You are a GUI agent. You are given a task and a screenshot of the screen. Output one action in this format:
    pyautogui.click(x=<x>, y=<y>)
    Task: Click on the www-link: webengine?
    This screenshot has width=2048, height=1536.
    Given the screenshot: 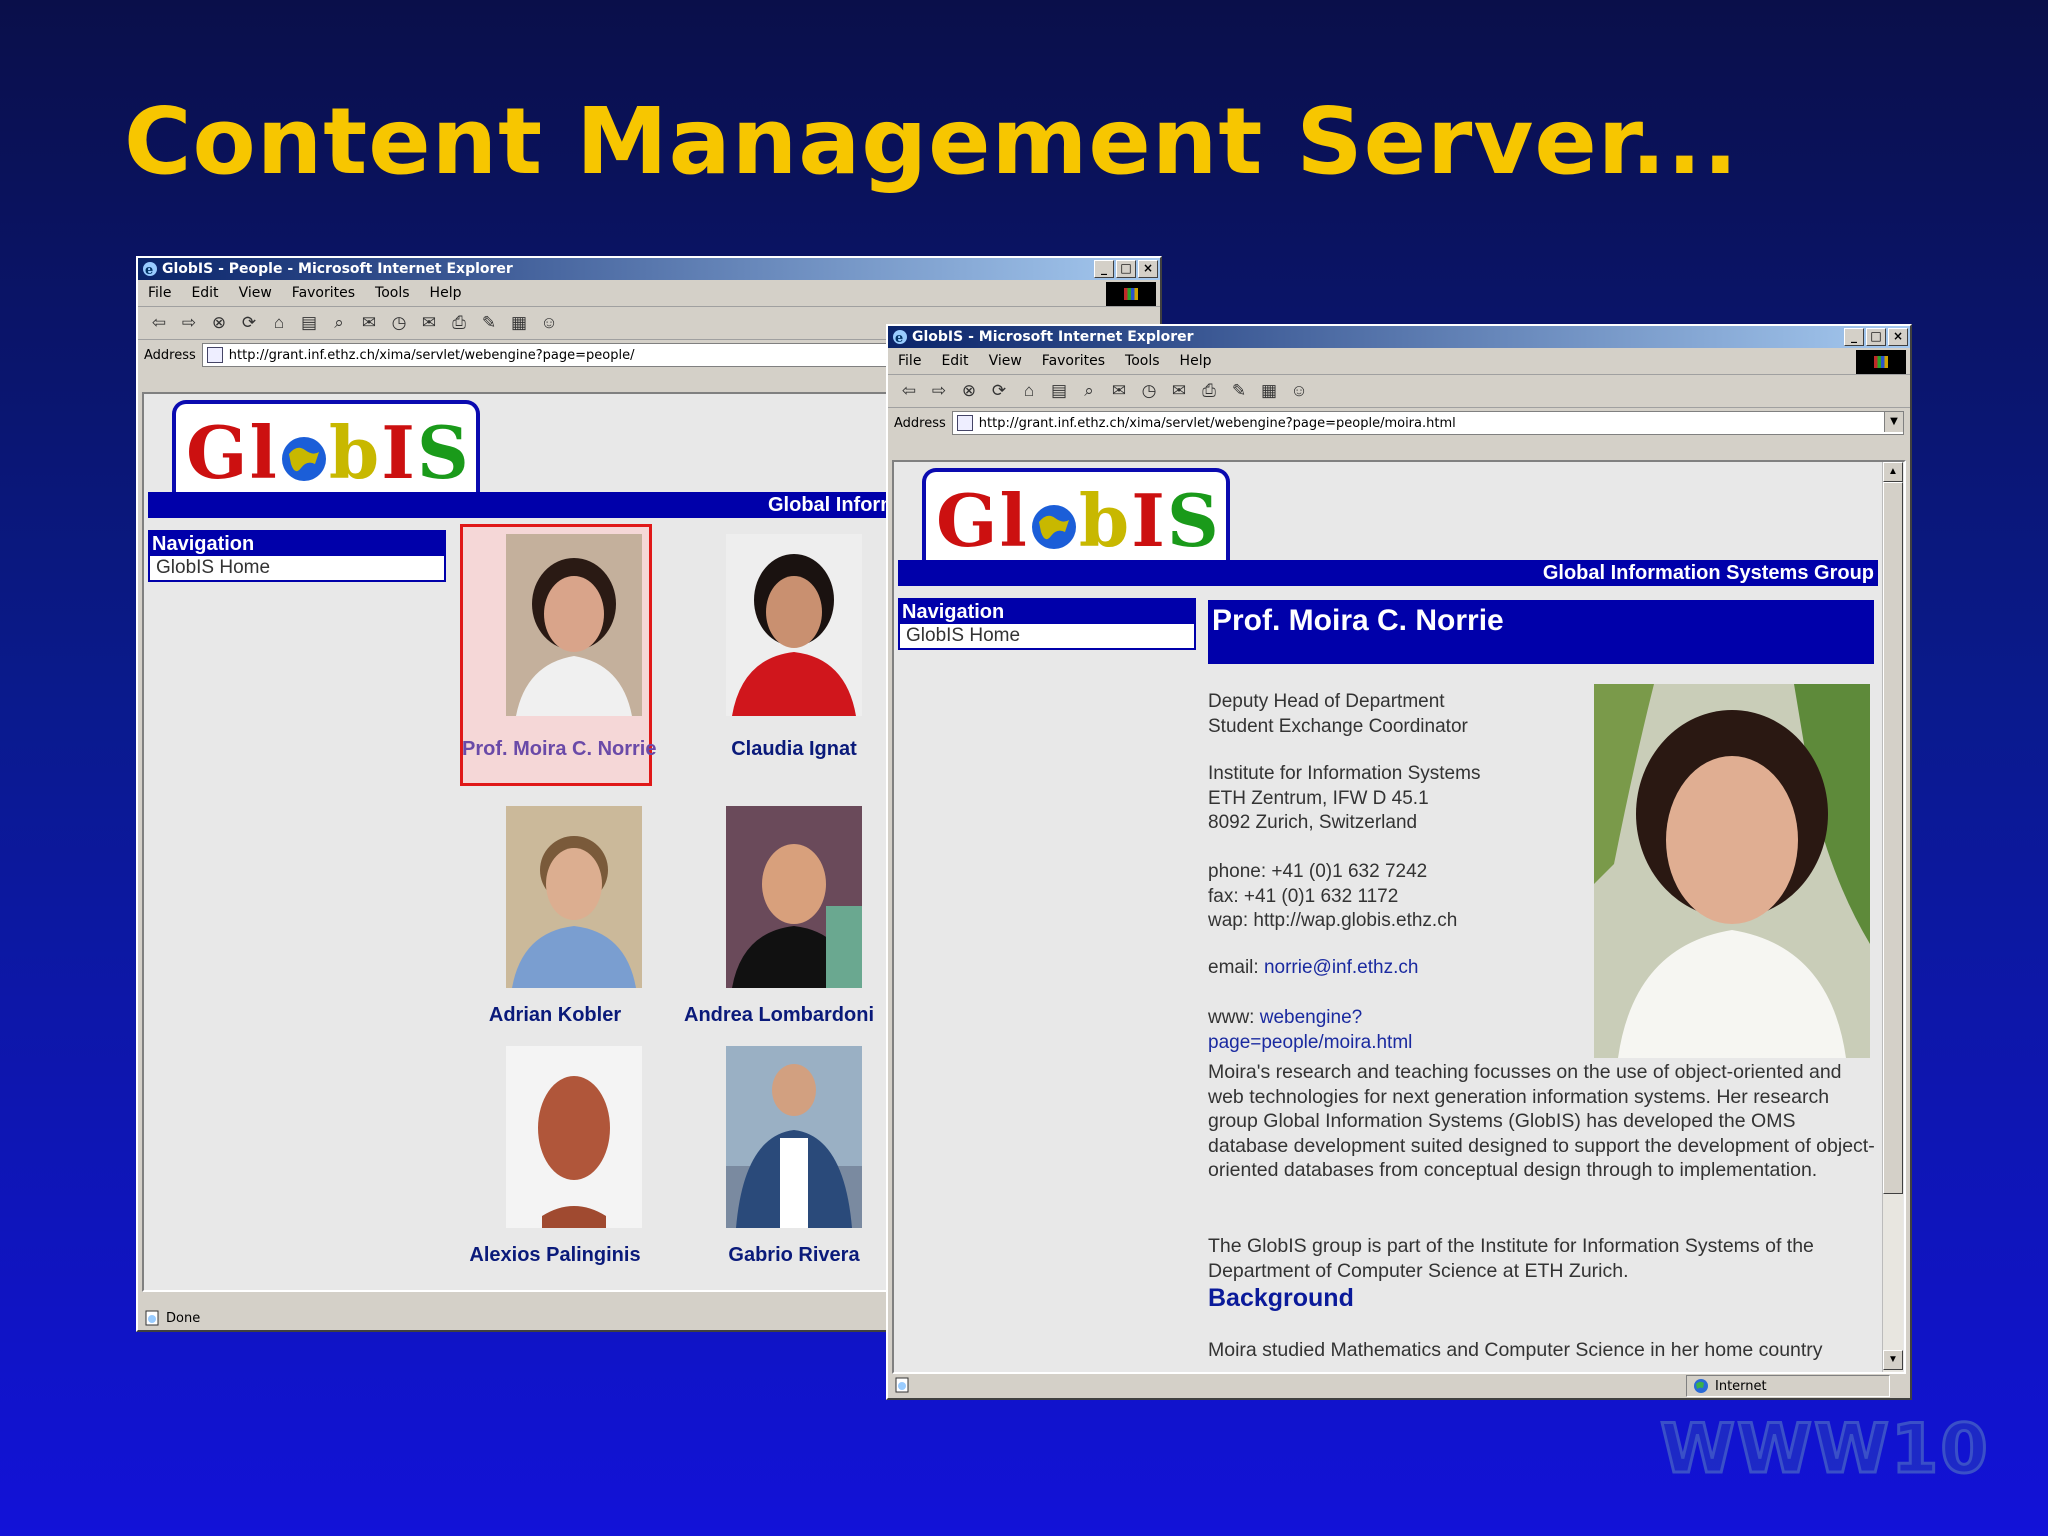 What is the action you would take?
    pyautogui.click(x=1311, y=1017)
    